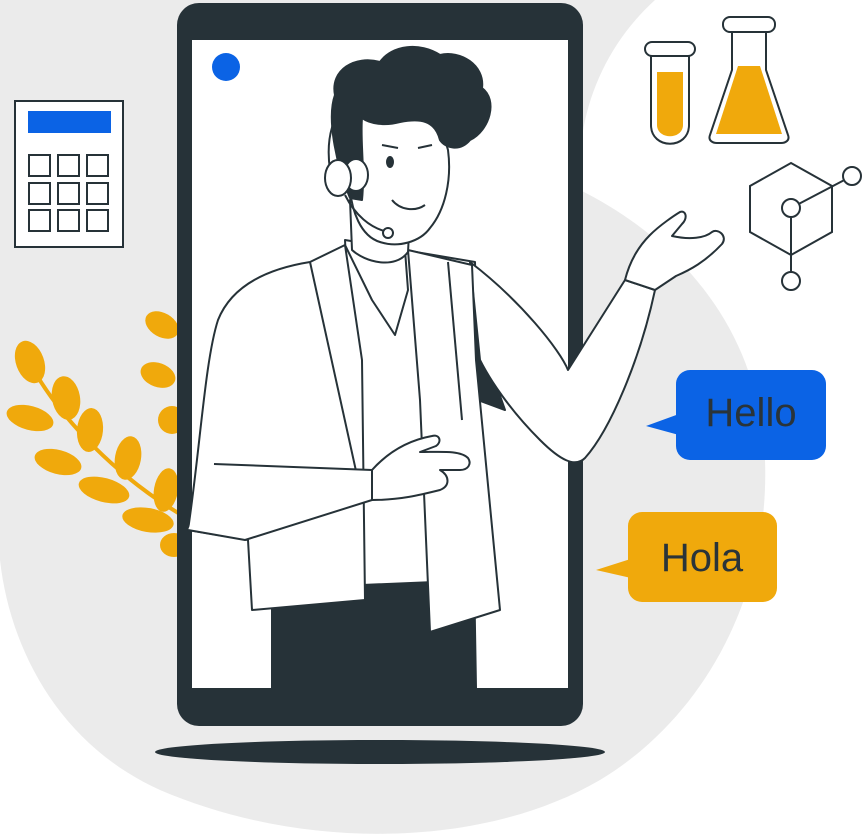  I want to click on flask-icon, so click(749, 80).